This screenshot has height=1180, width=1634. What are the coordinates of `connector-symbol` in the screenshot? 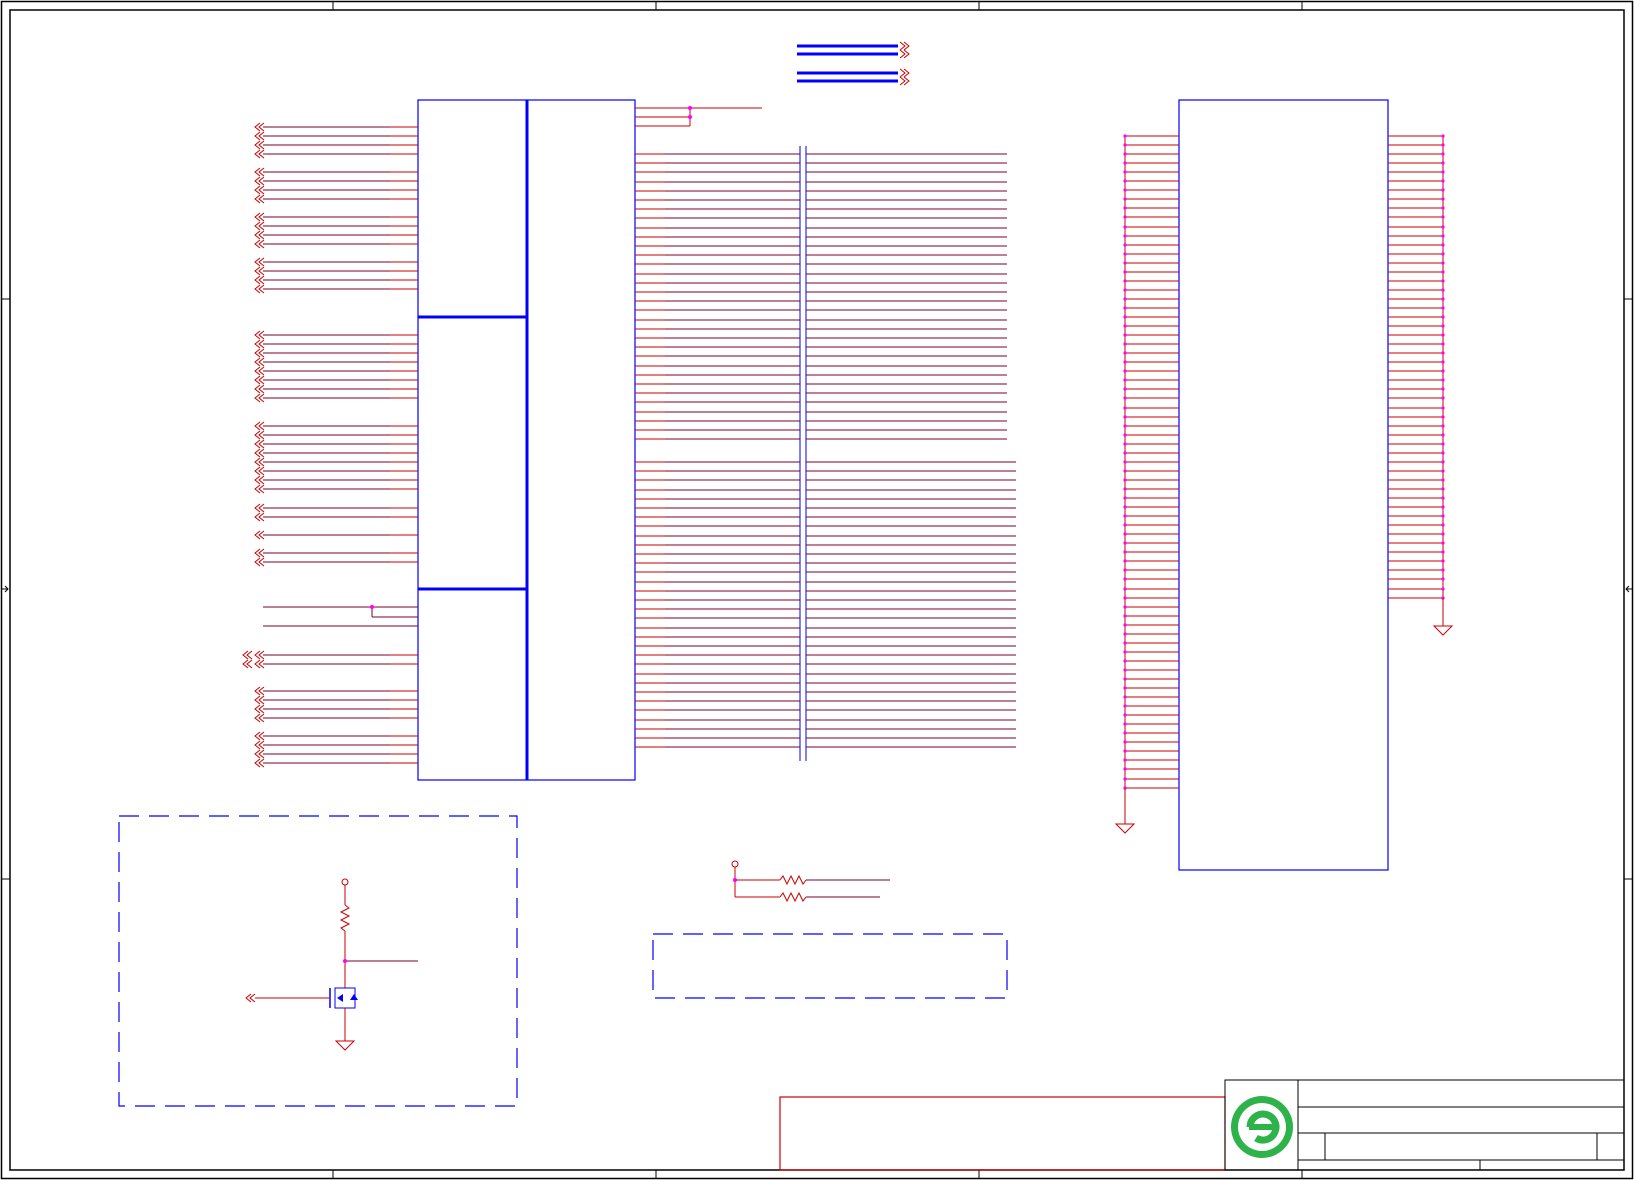 It's located at (1283, 485).